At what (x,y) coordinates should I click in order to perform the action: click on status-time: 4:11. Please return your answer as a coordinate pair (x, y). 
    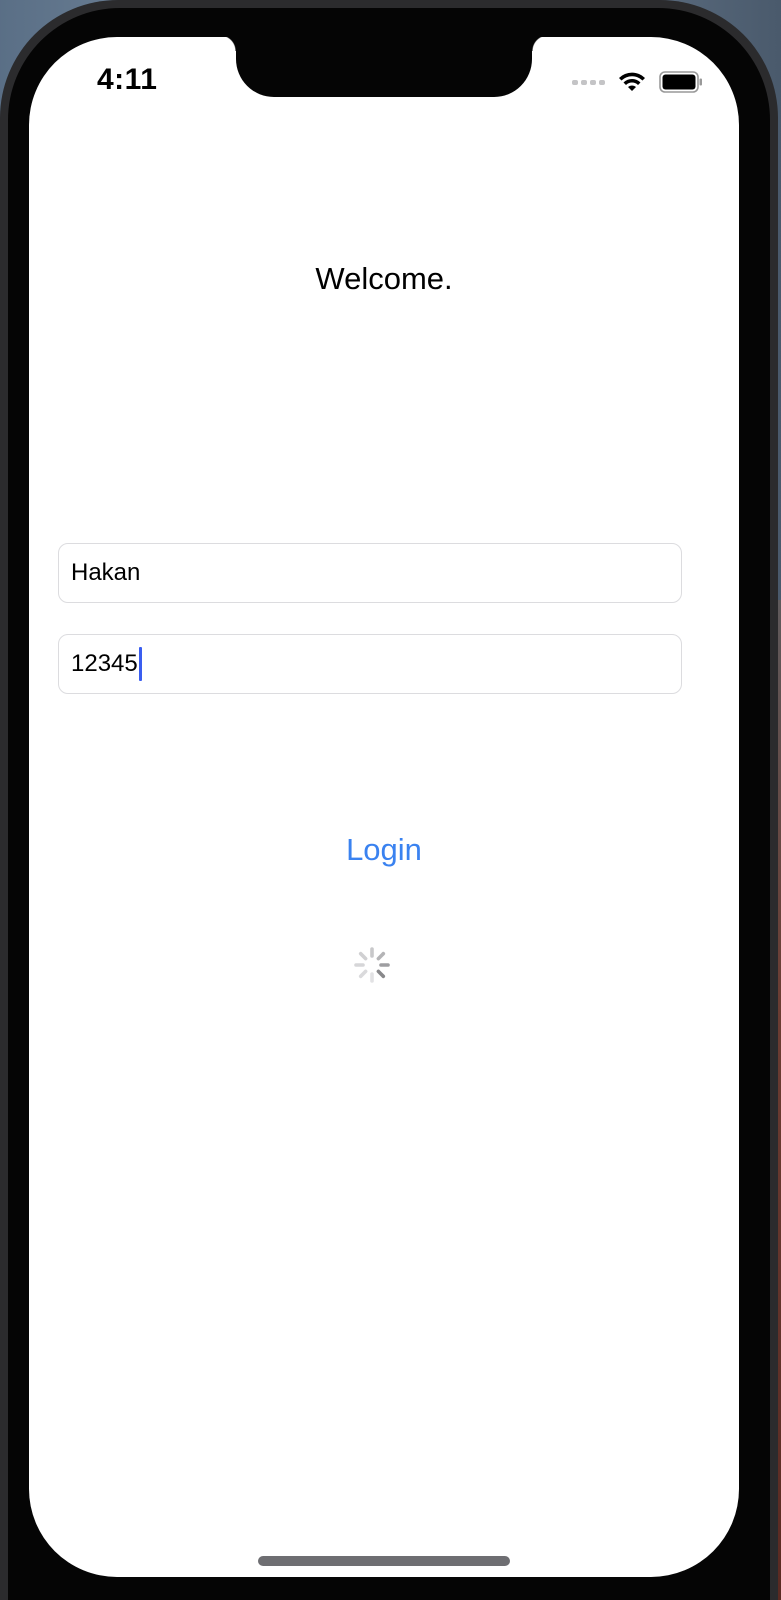
    Looking at the image, I should click on (127, 79).